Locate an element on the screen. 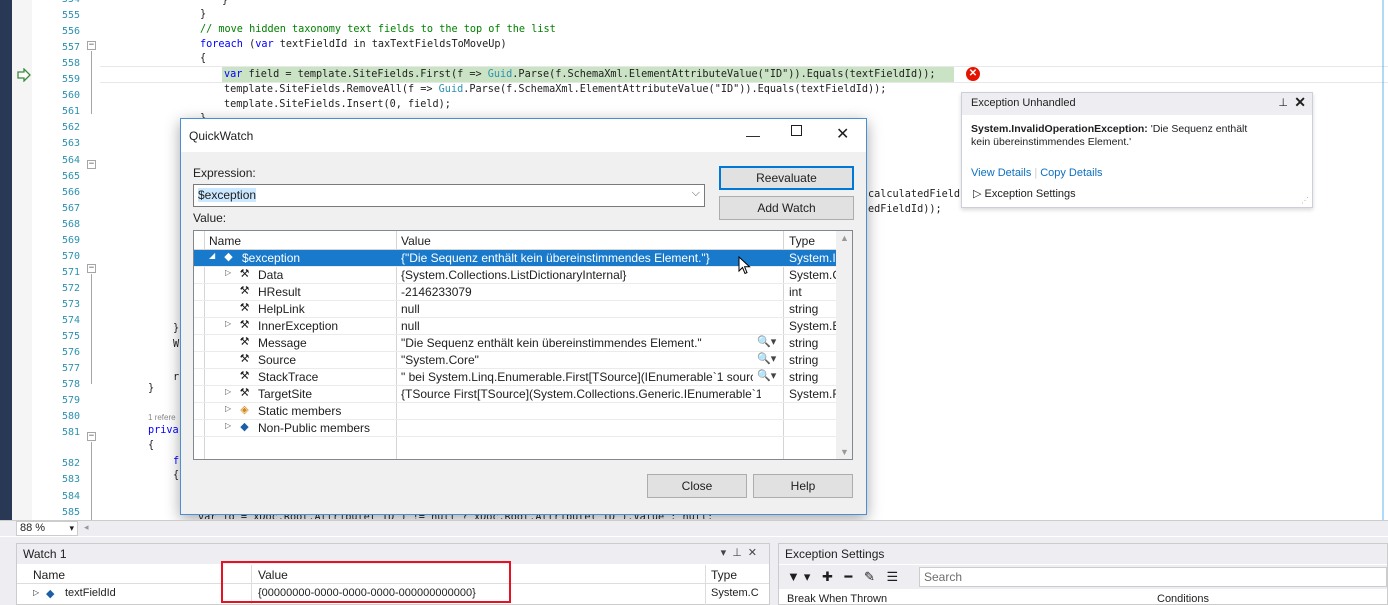 The image size is (1388, 605). chevron-down-icon: ⌵ is located at coordinates (696, 193).